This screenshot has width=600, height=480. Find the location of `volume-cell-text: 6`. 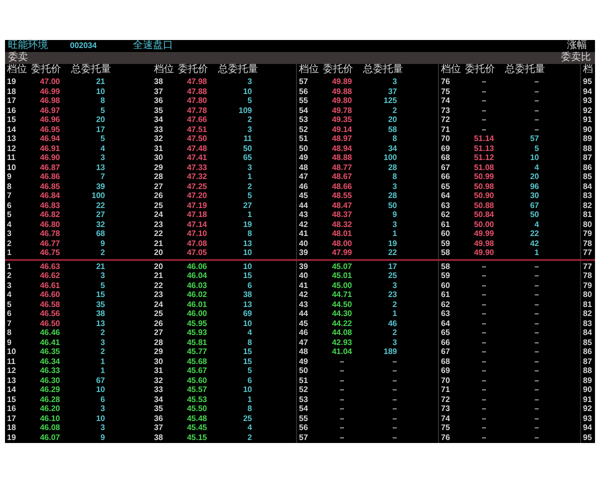

volume-cell-text: 6 is located at coordinates (249, 285).